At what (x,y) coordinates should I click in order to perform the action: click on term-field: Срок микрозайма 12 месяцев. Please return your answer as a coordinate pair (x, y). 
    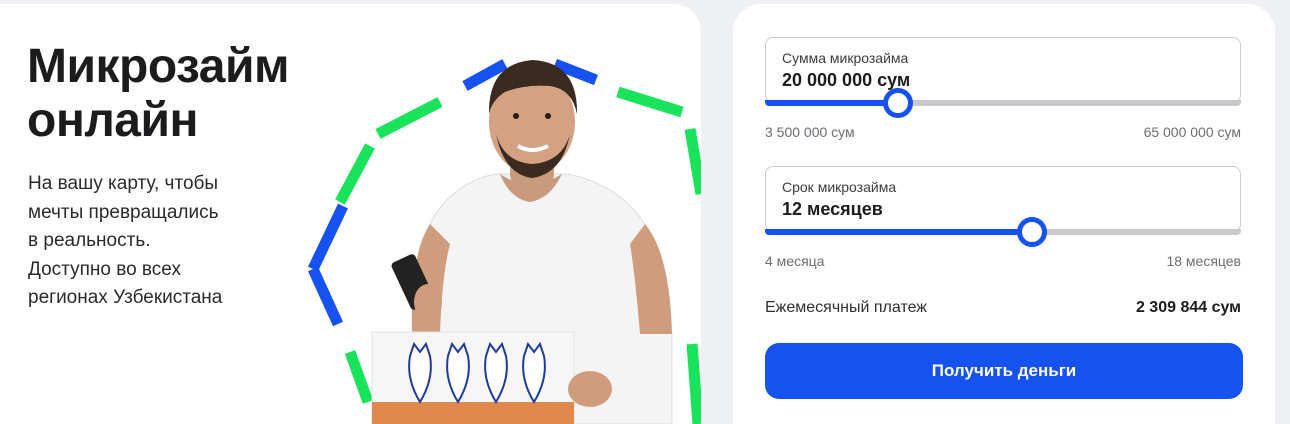
    Looking at the image, I should click on (1003, 199).